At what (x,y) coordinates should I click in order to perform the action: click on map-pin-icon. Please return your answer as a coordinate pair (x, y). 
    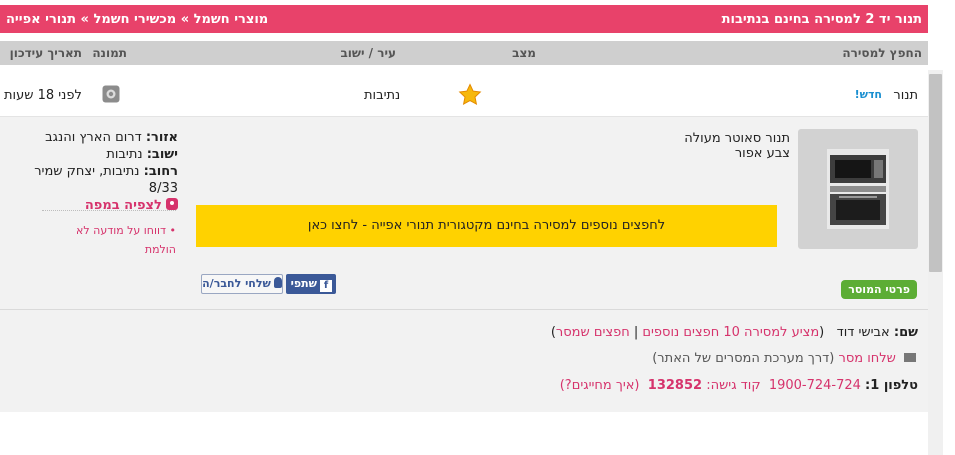
    Looking at the image, I should click on (172, 204).